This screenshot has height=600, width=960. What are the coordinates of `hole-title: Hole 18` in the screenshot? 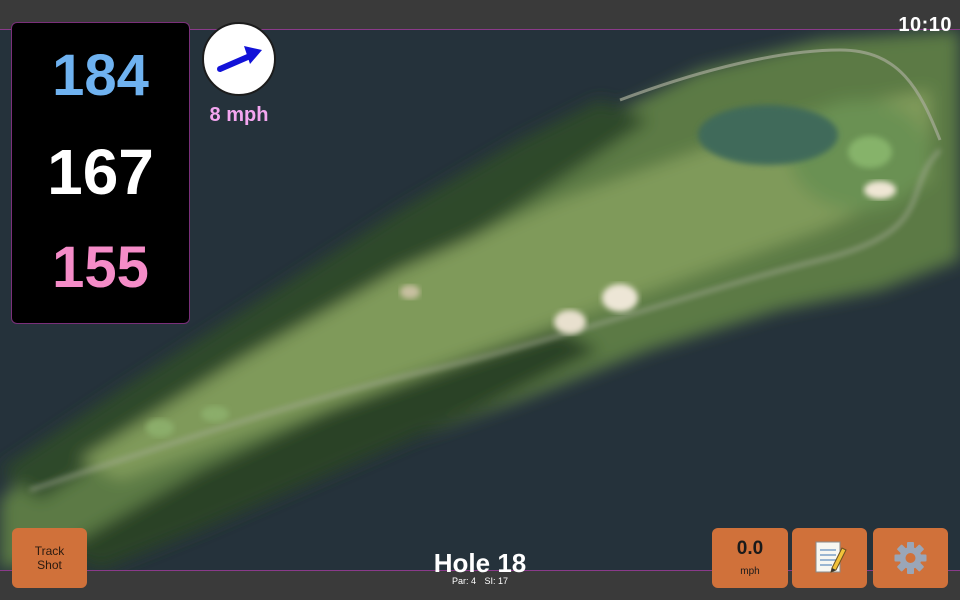 It's located at (480, 563).